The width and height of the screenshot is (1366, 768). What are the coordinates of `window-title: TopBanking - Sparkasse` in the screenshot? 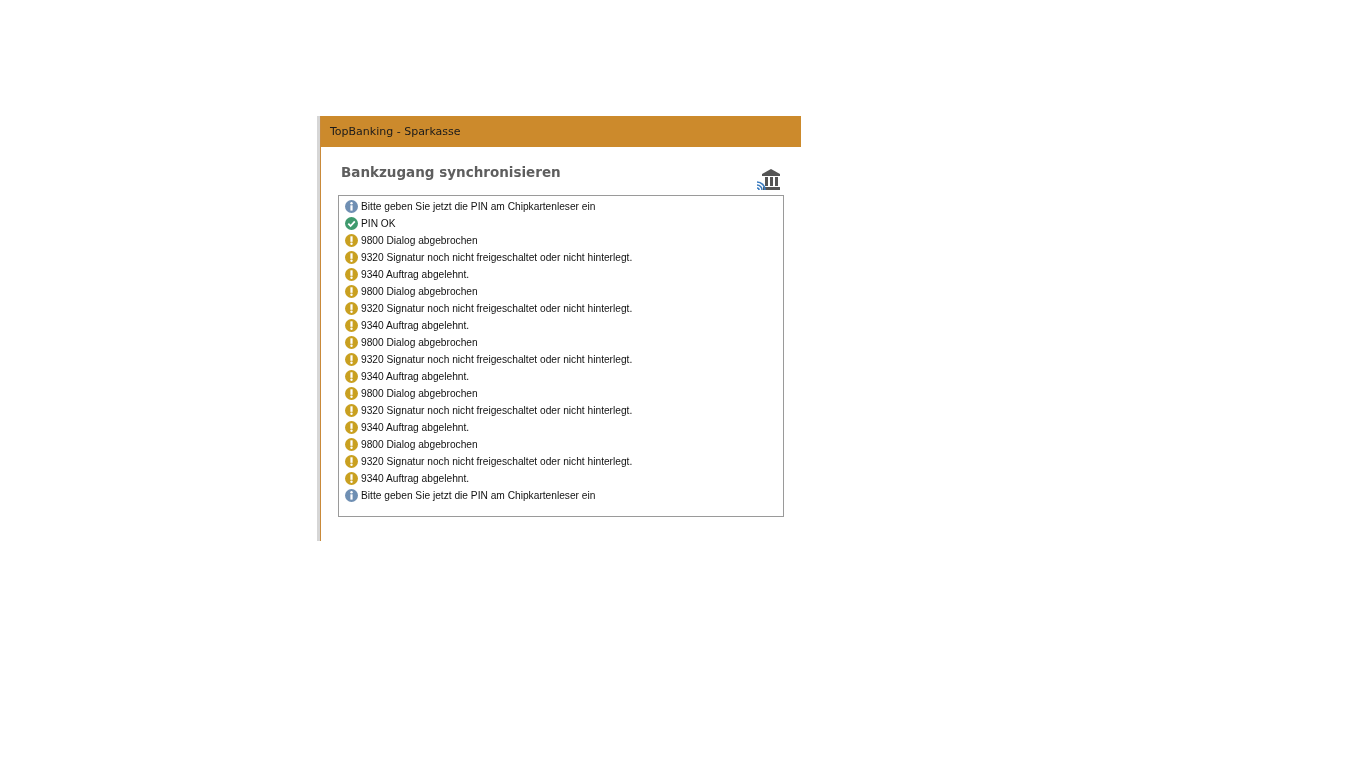 It's located at (395, 131).